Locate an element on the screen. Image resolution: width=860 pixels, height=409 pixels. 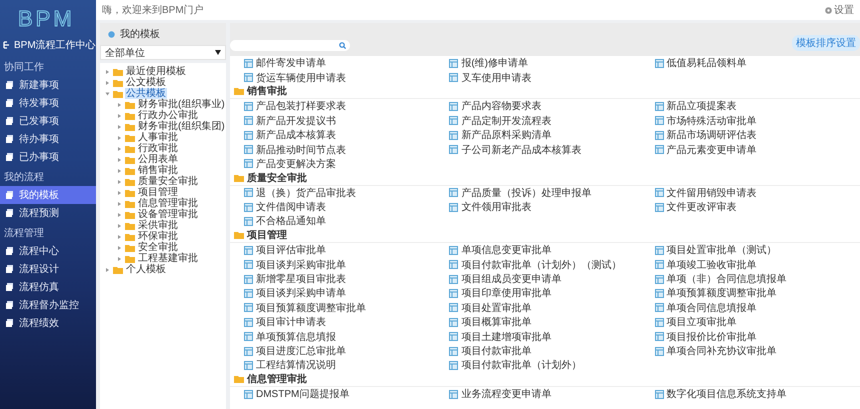
tree-item: 质量安全审批 is located at coordinates (168, 181).